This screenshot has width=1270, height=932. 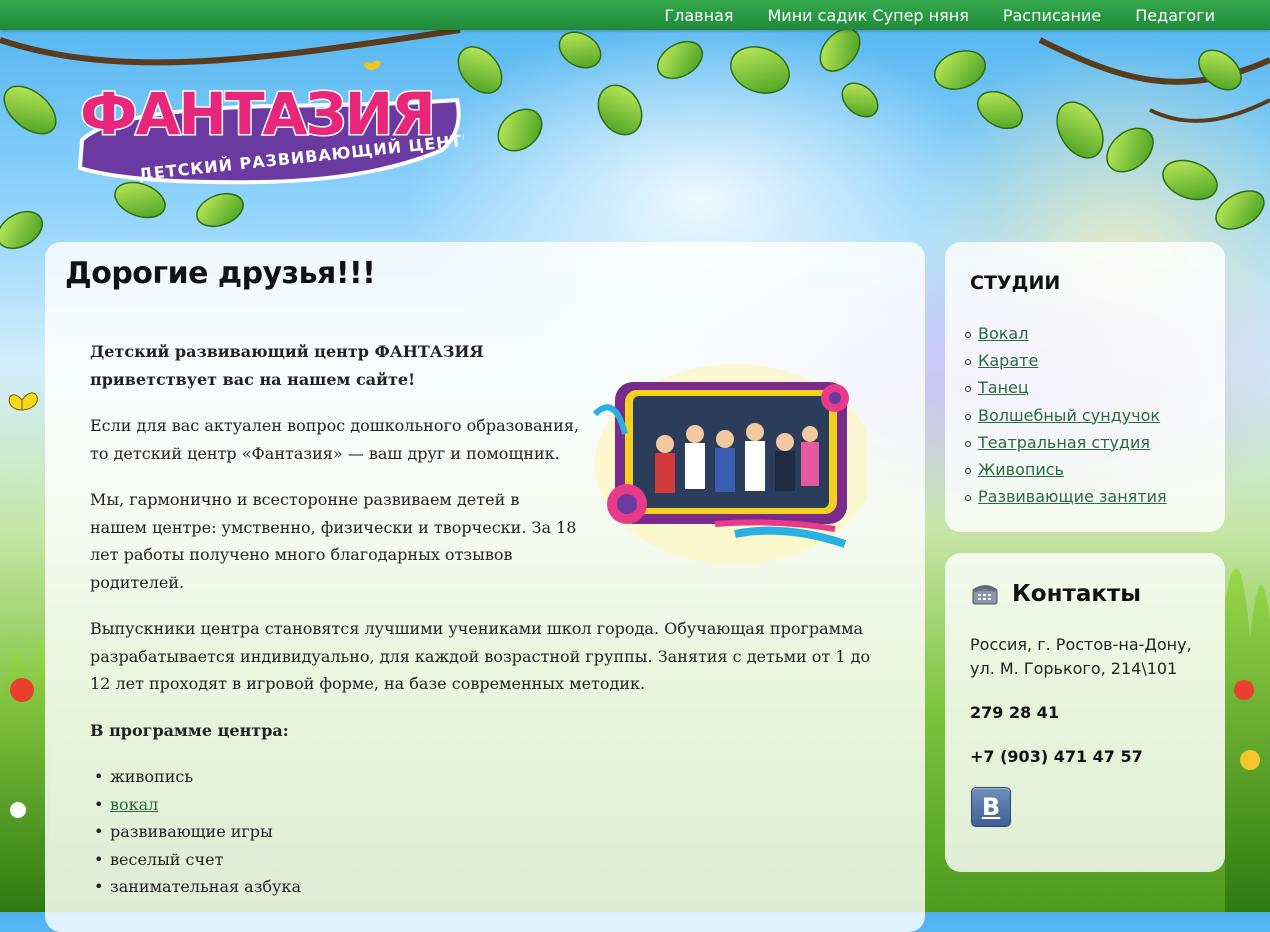 What do you see at coordinates (991, 807) in the screenshot?
I see `vk-icon: В` at bounding box center [991, 807].